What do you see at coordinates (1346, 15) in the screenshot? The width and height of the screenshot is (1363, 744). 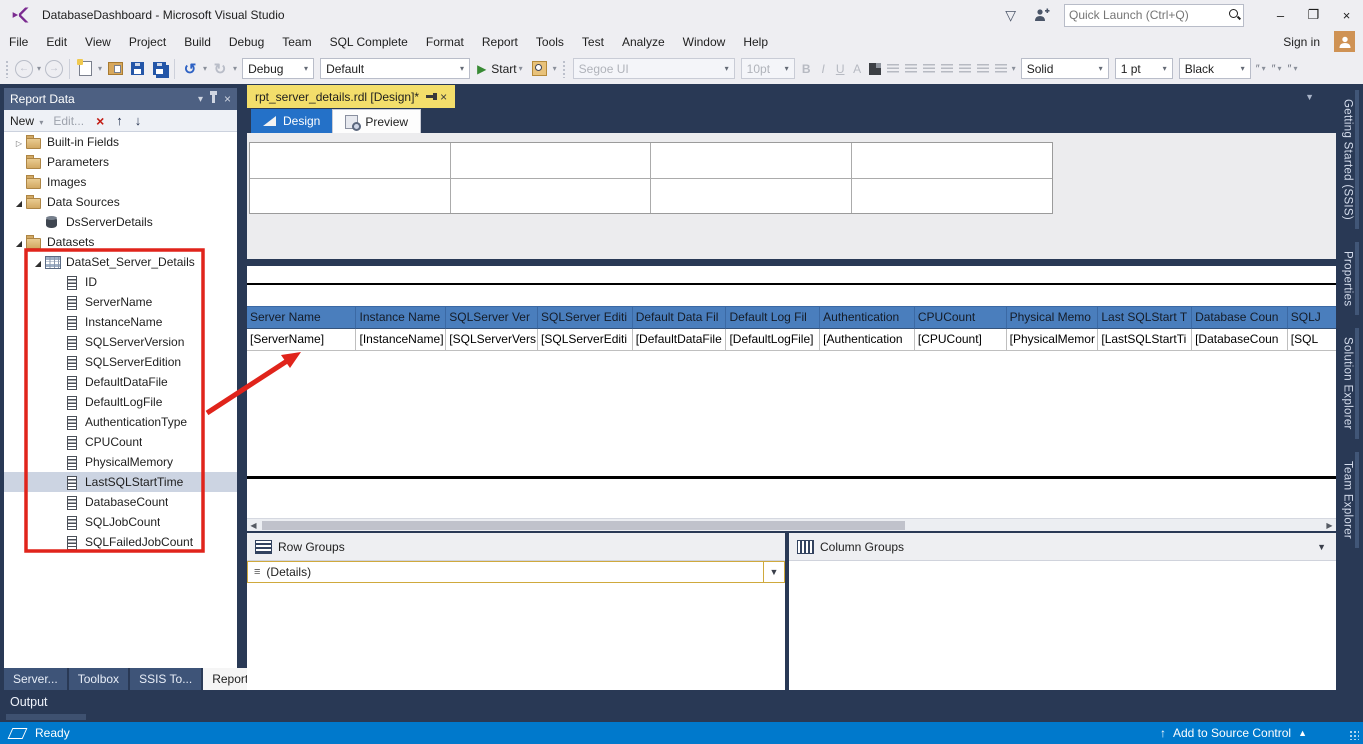 I see `close-button: ×` at bounding box center [1346, 15].